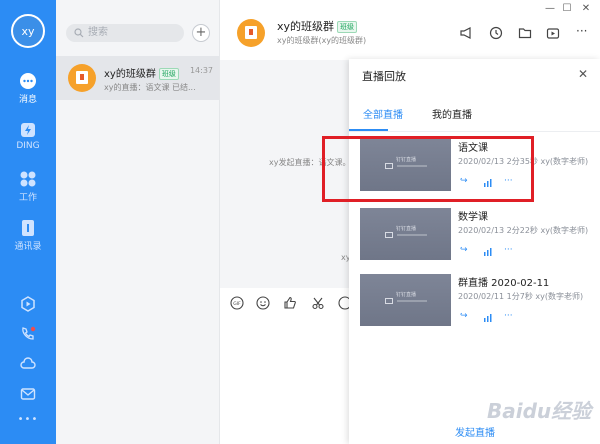  I want to click on recording-title: 数学课, so click(473, 217).